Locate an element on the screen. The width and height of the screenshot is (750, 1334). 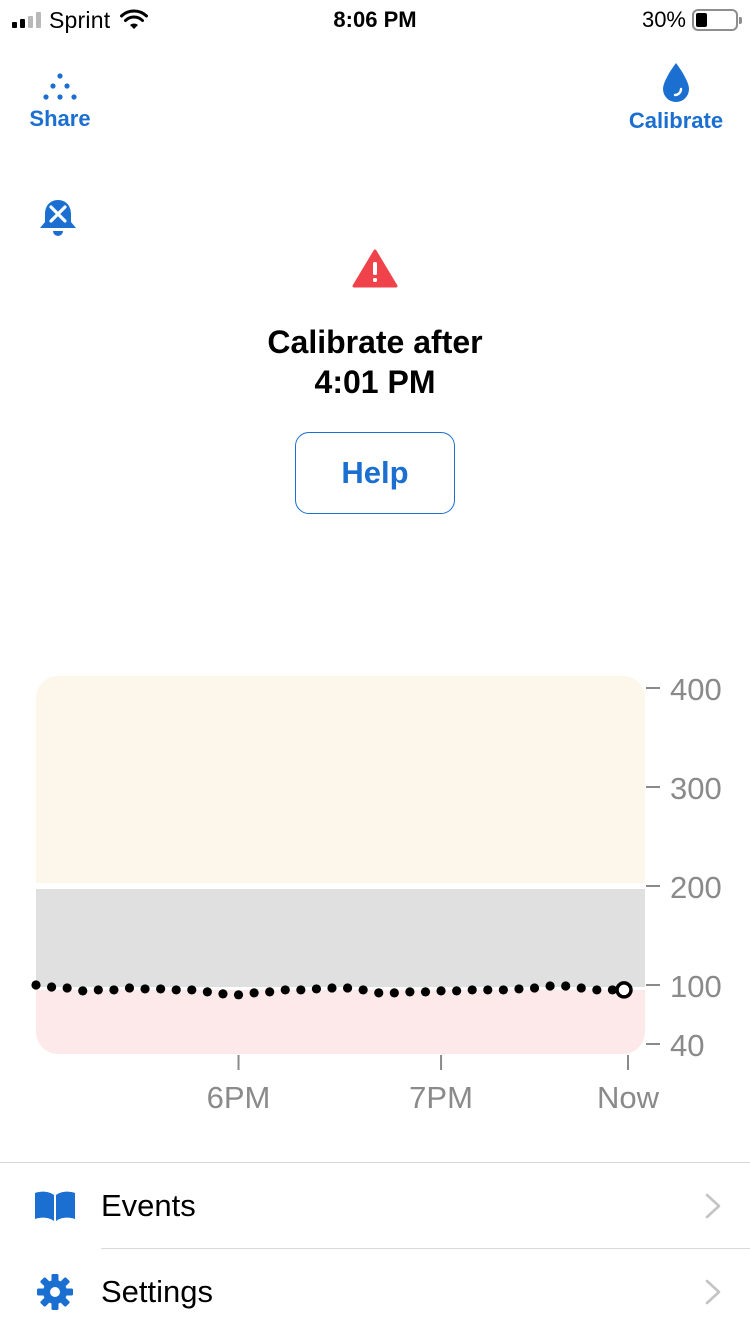
calibrate-button: Calibrate is located at coordinates (676, 98).